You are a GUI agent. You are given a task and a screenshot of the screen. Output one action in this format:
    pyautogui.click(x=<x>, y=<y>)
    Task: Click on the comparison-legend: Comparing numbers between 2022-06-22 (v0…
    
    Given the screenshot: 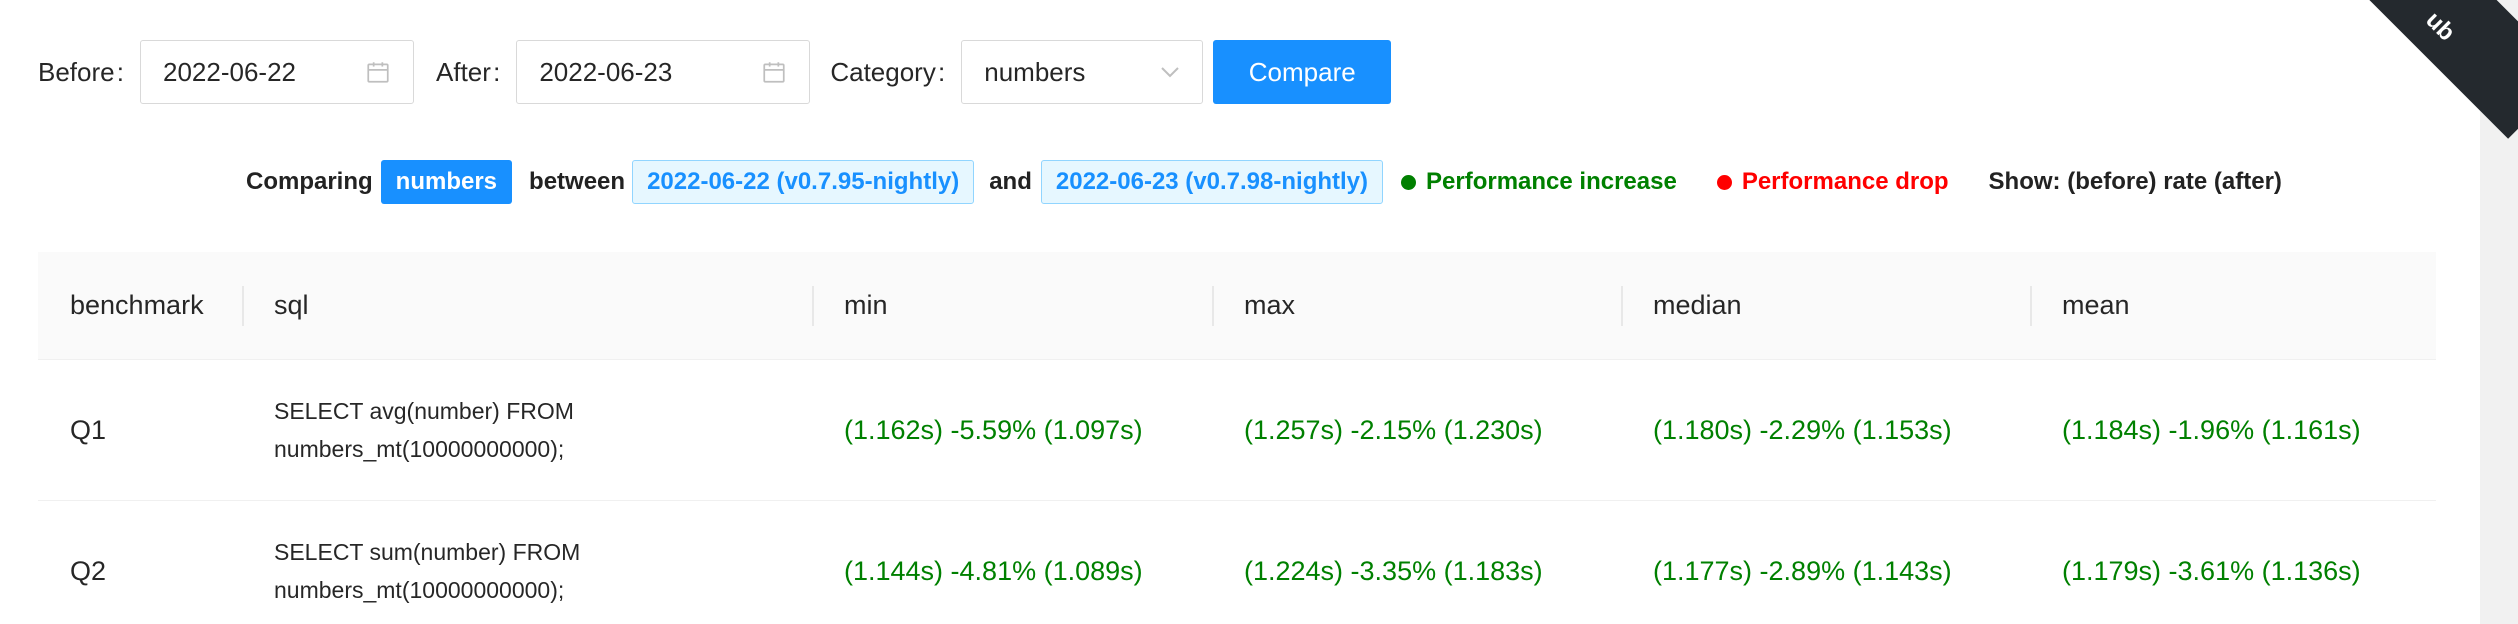 What is the action you would take?
    pyautogui.click(x=1264, y=182)
    